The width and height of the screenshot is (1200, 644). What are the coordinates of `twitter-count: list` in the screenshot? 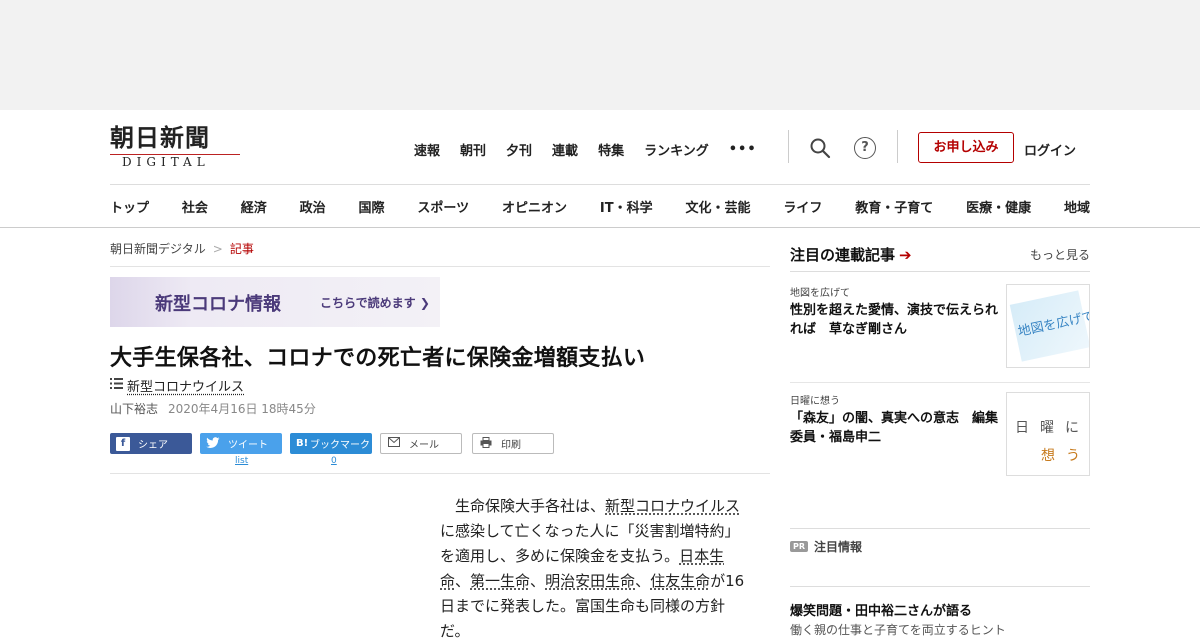 It's located at (241, 461).